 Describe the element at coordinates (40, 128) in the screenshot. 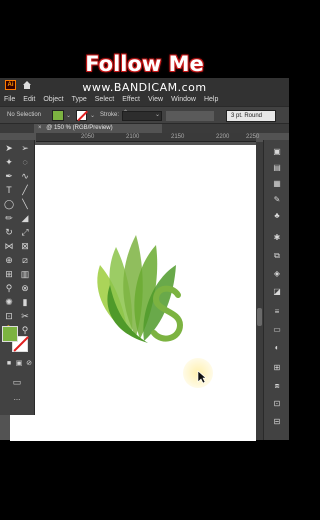

I see `close-icon: ×` at that location.